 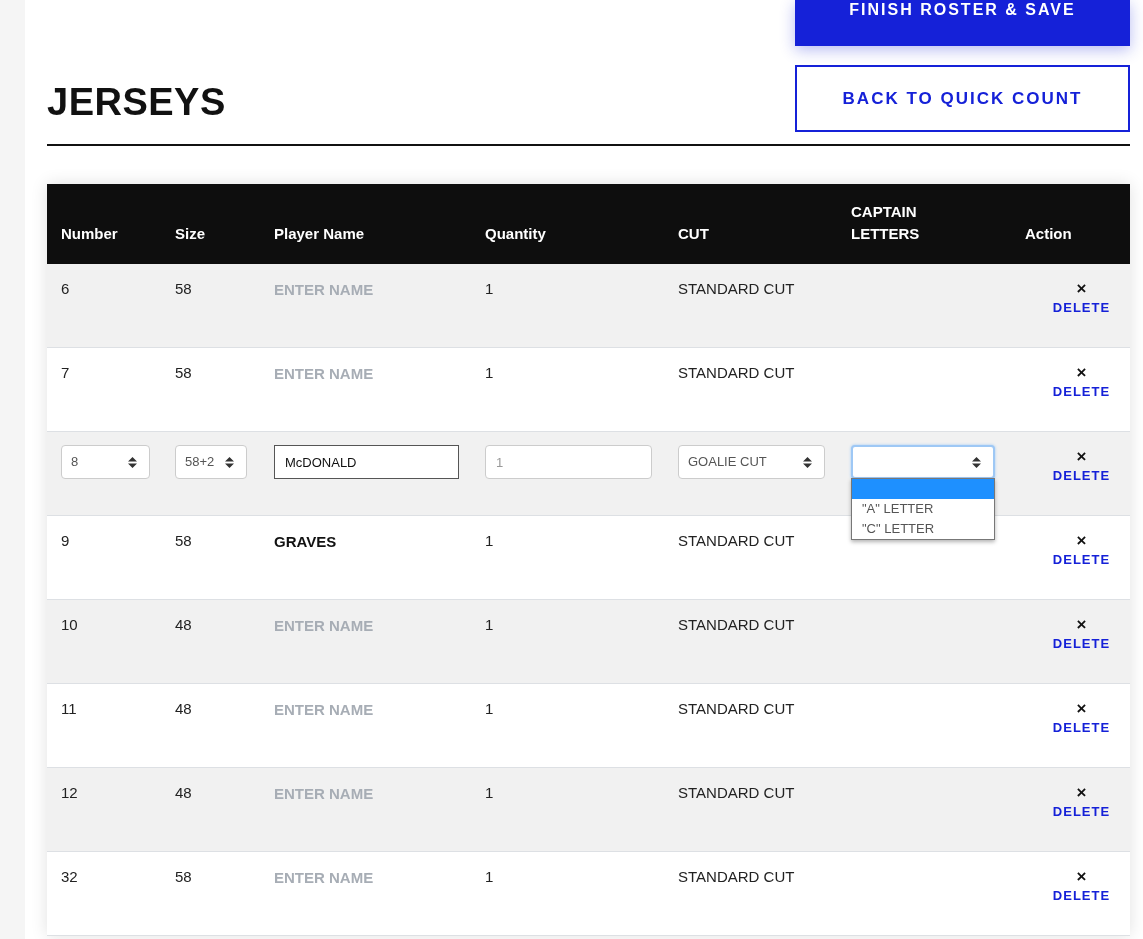 I want to click on column-header: Size, so click(x=190, y=234).